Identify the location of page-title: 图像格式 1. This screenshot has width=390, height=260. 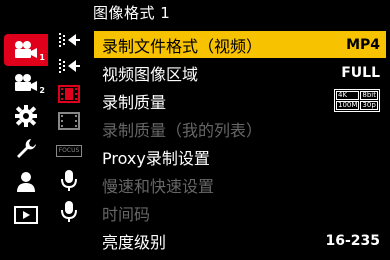
(132, 13).